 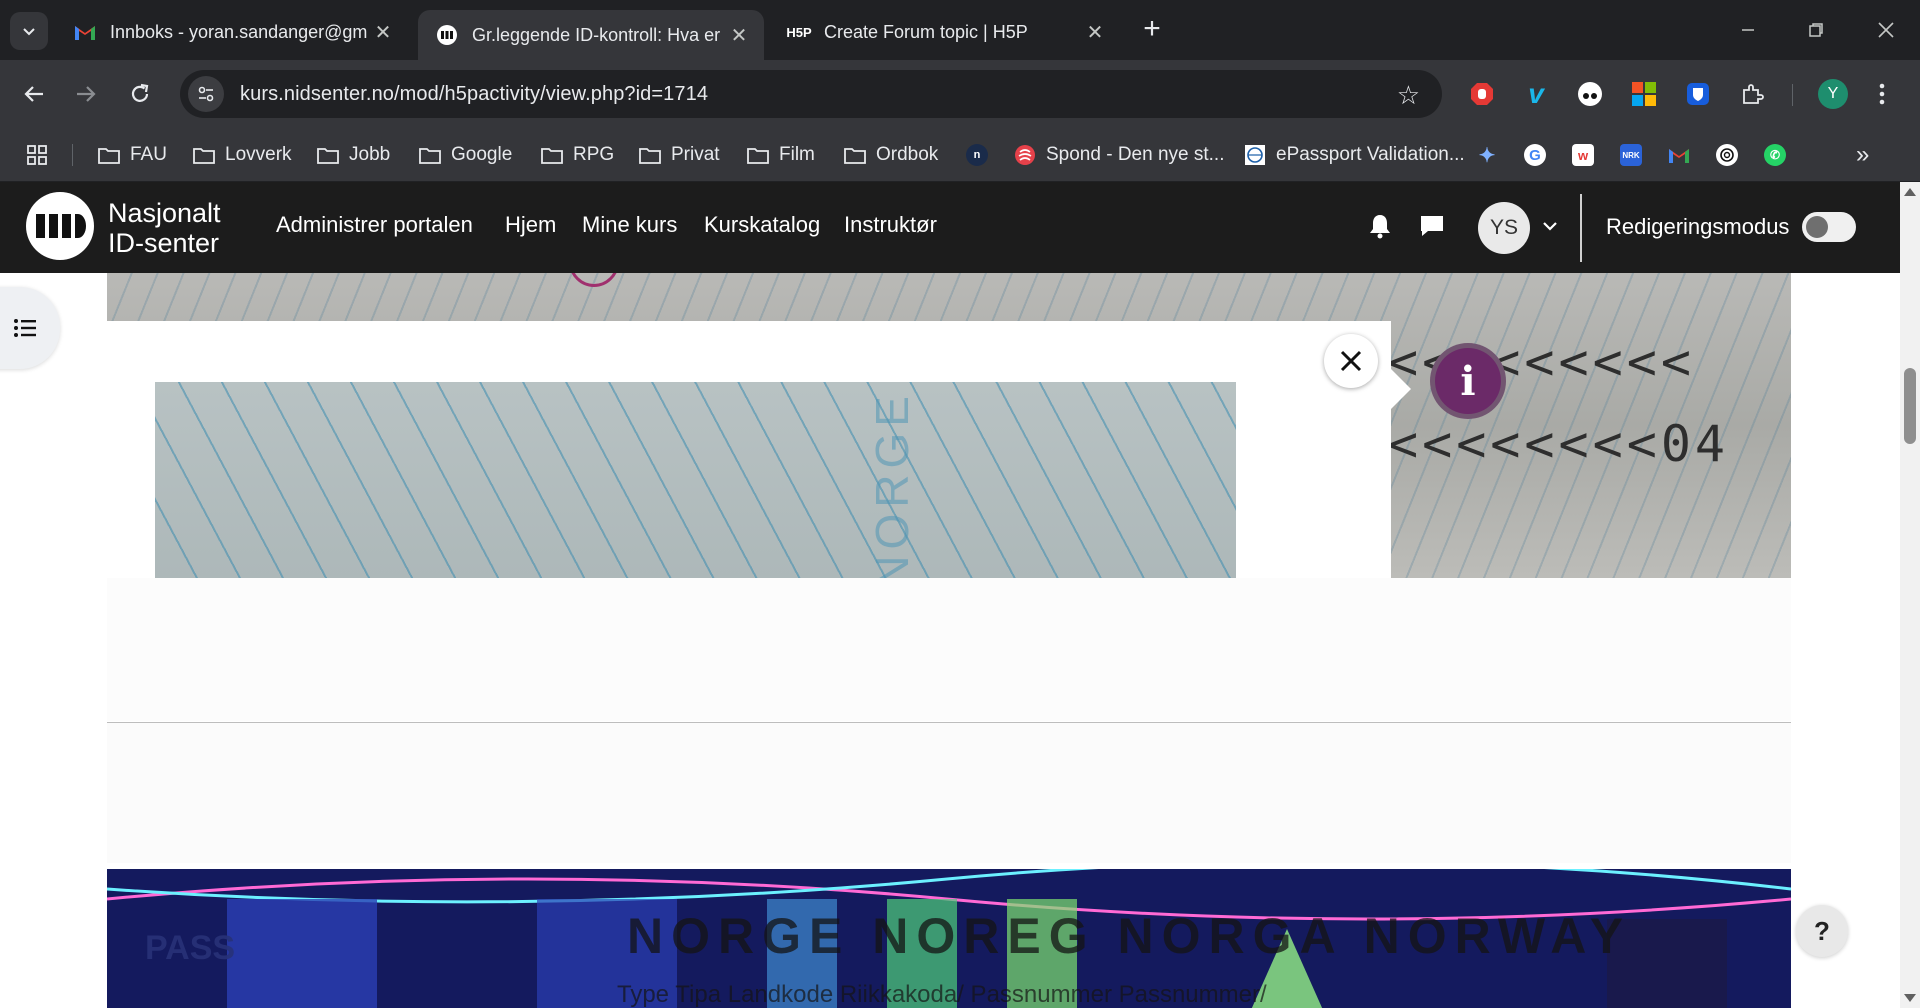 I want to click on info-hotspot-icon: i, so click(x=1468, y=381).